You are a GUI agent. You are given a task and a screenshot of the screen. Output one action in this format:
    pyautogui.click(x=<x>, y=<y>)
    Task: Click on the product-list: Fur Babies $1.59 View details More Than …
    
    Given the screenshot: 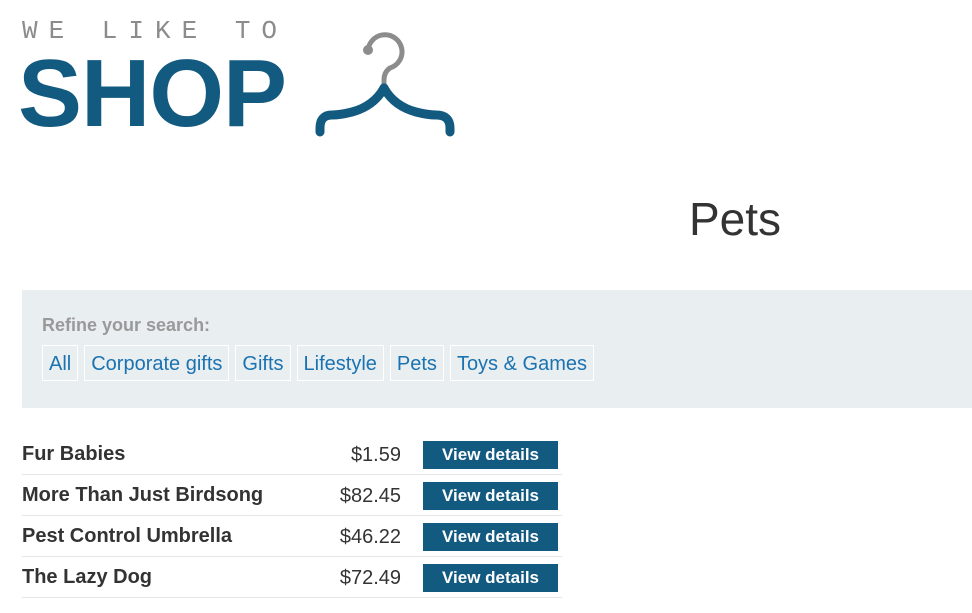 What is the action you would take?
    pyautogui.click(x=292, y=516)
    